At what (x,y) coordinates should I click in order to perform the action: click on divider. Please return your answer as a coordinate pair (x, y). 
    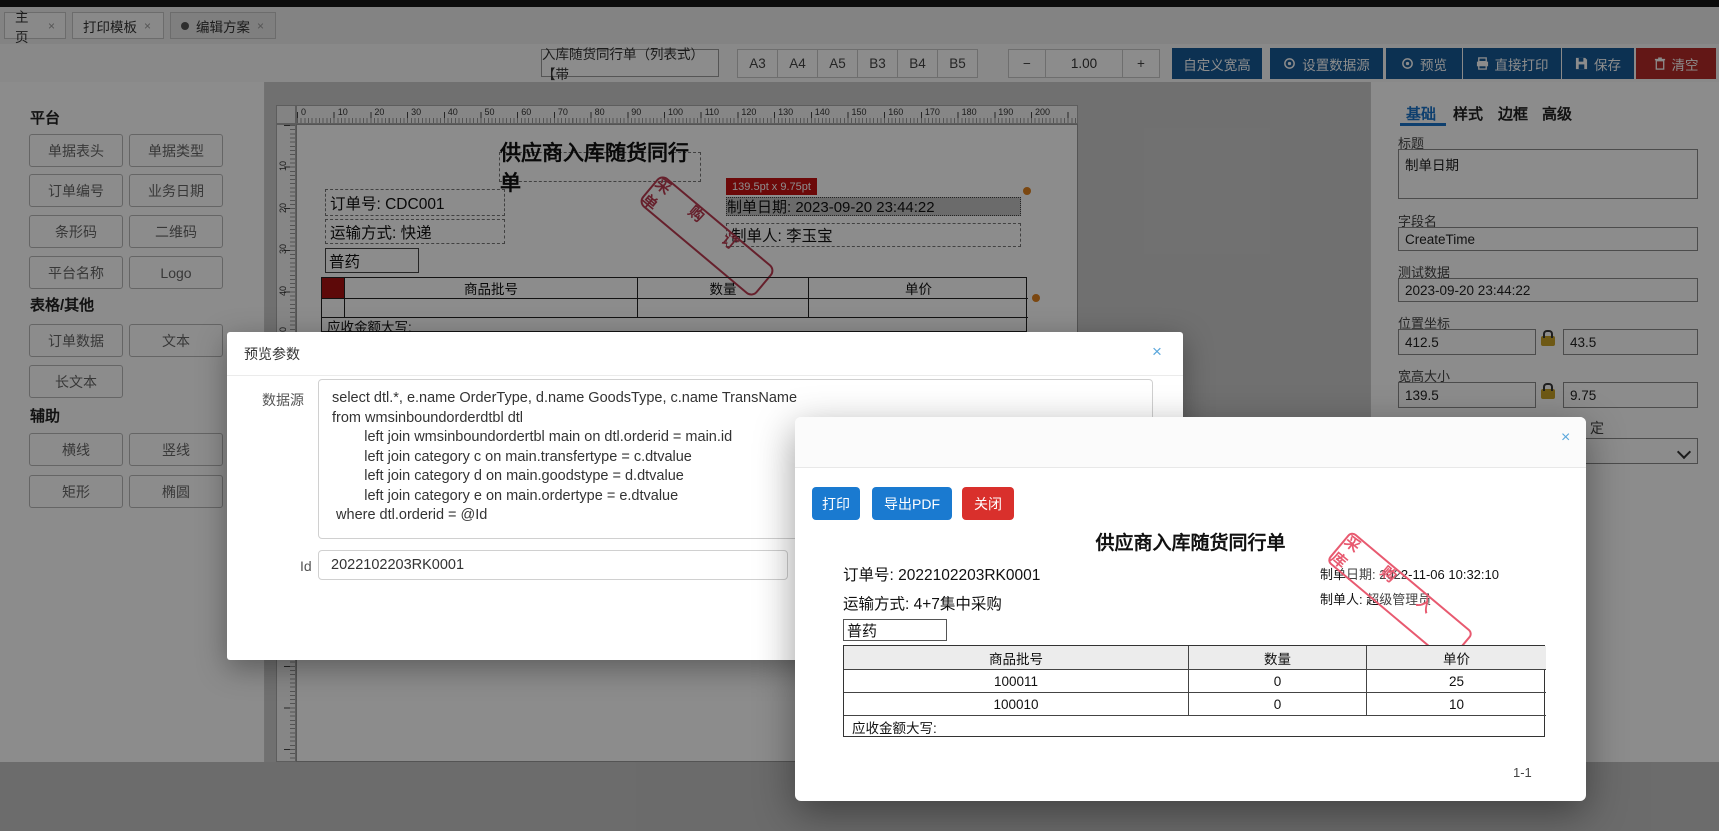
    Looking at the image, I should click on (705, 375).